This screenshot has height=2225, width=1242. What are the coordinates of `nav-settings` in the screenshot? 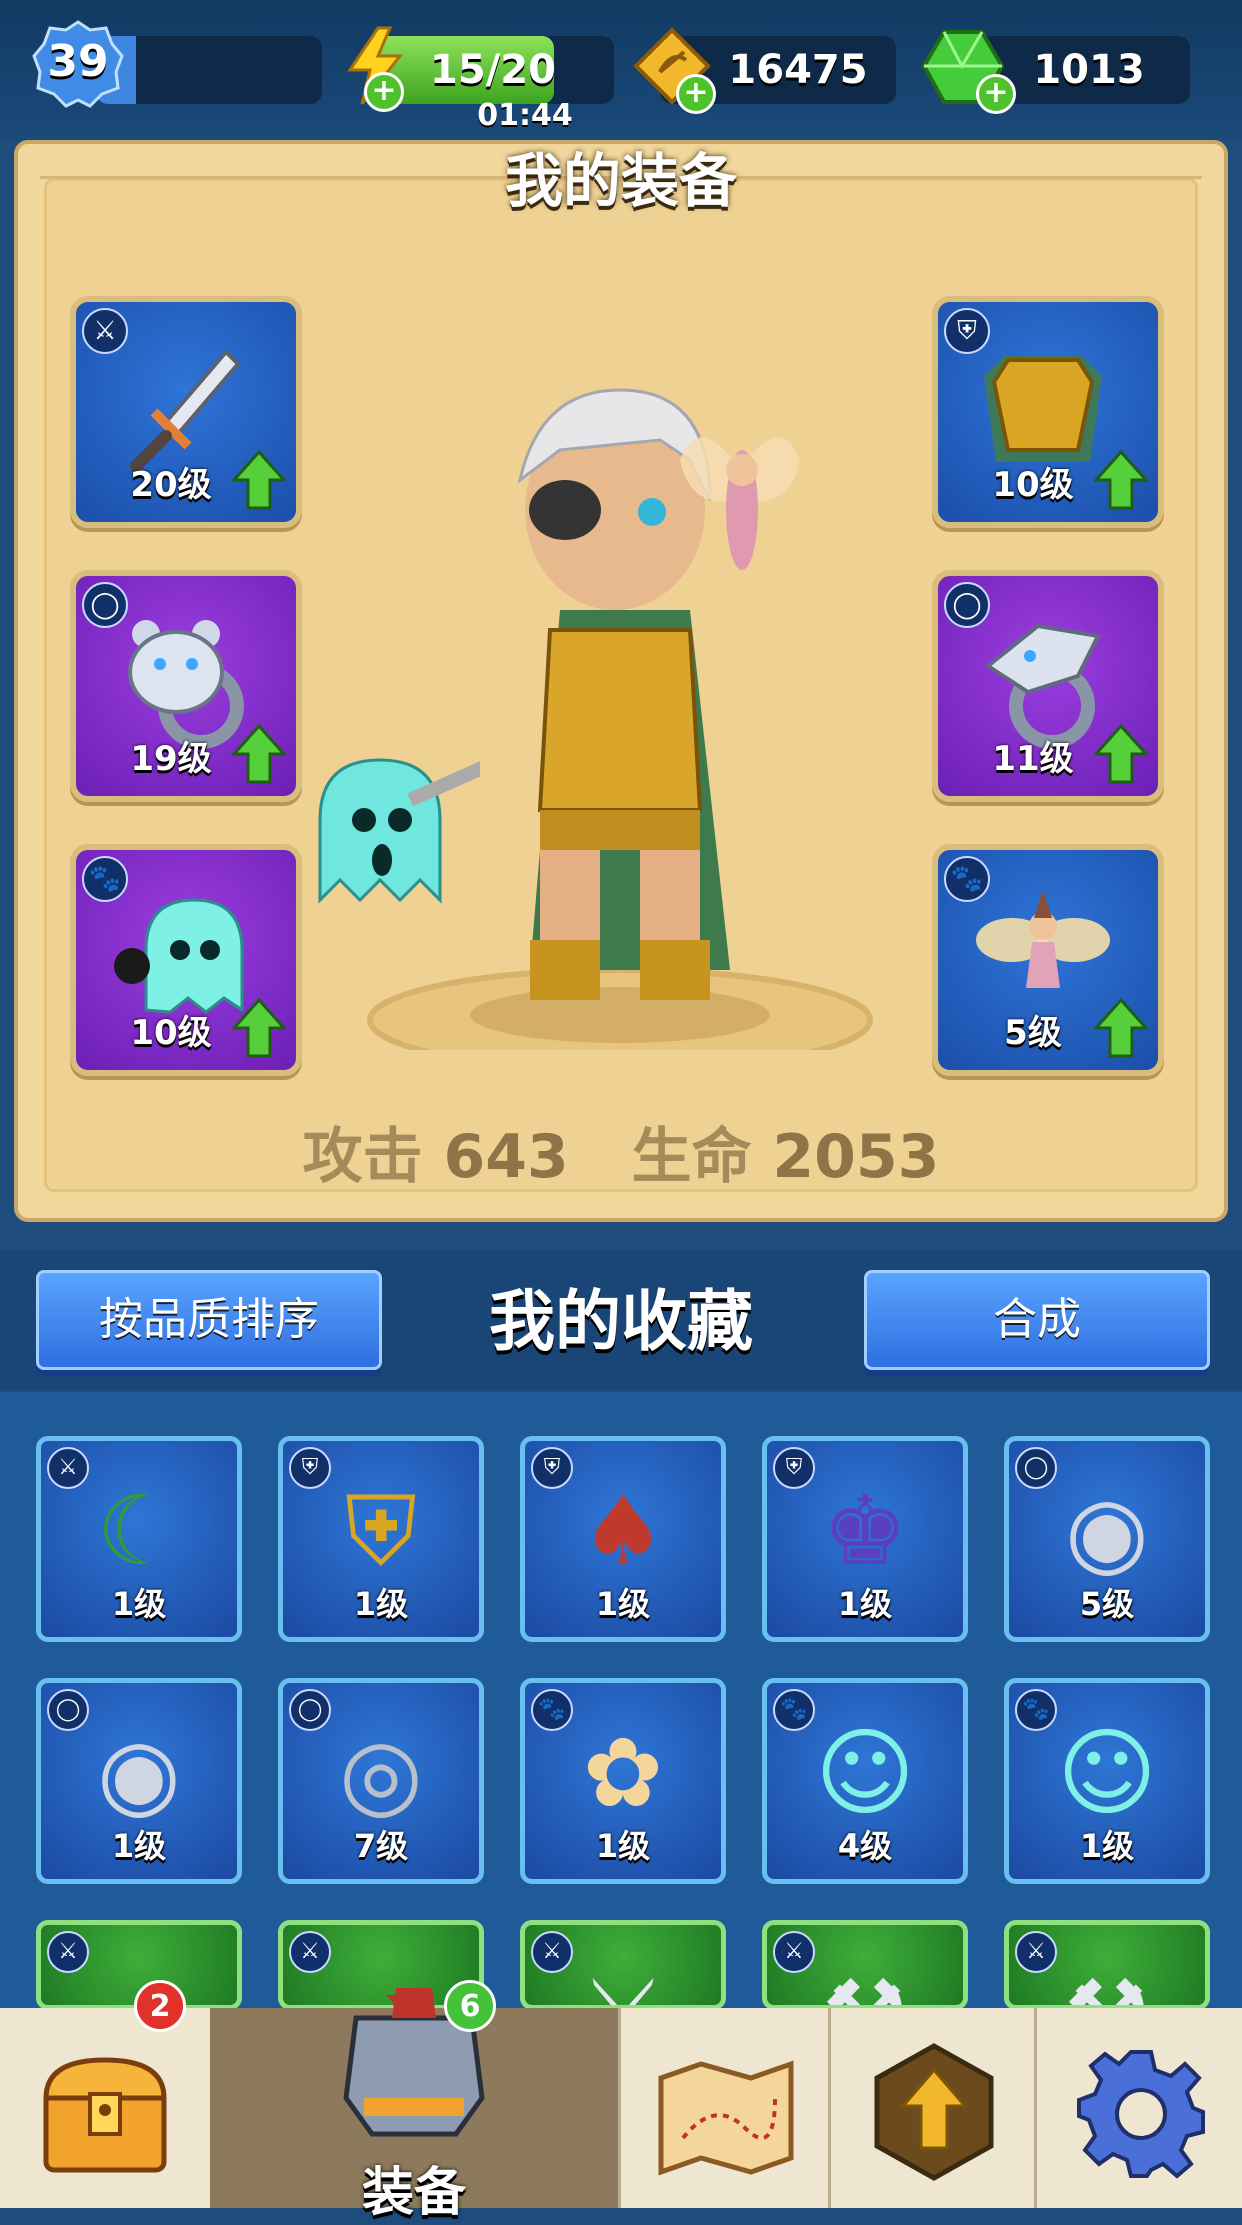 It's located at (1138, 2108).